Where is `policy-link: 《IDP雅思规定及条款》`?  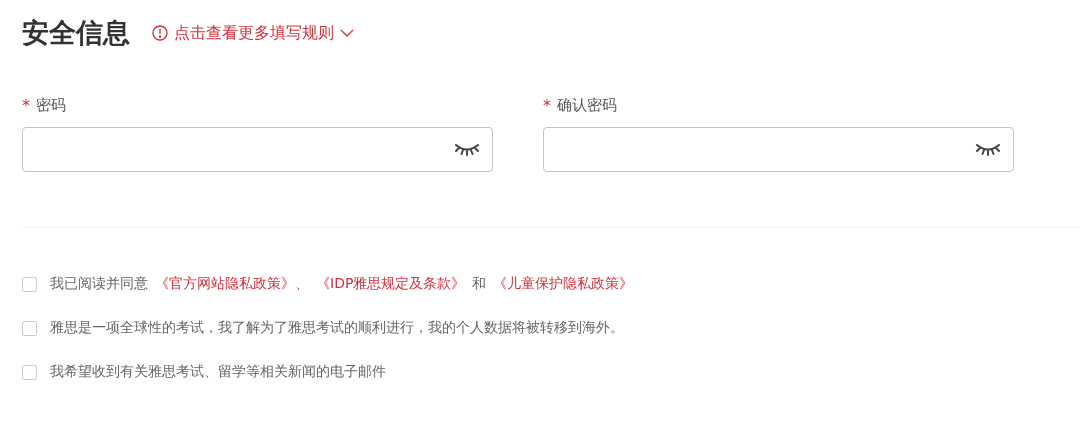 policy-link: 《IDP雅思规定及条款》 is located at coordinates (391, 284).